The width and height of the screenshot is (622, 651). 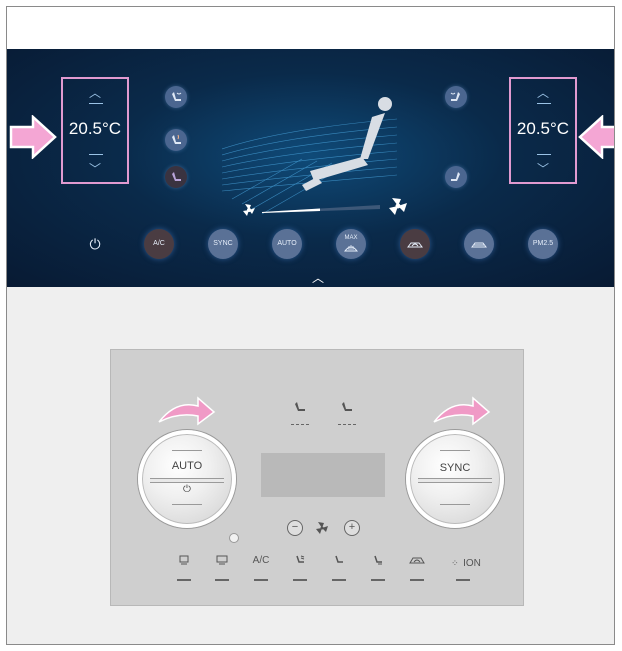 I want to click on fan-high-icon, so click(x=398, y=206).